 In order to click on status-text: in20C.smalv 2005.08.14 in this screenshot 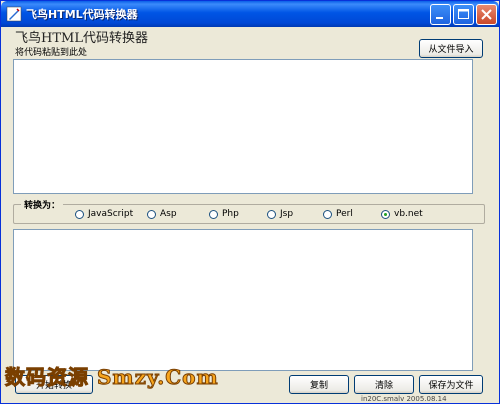, I will do `click(404, 399)`.